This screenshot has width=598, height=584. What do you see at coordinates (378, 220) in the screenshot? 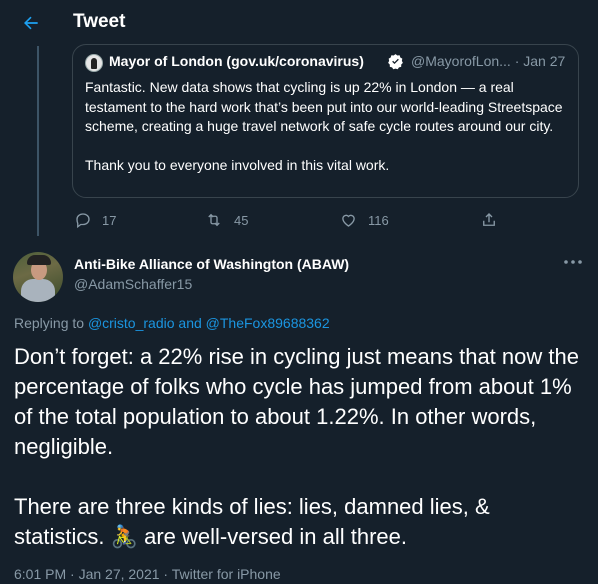
I see `like-count: 116` at bounding box center [378, 220].